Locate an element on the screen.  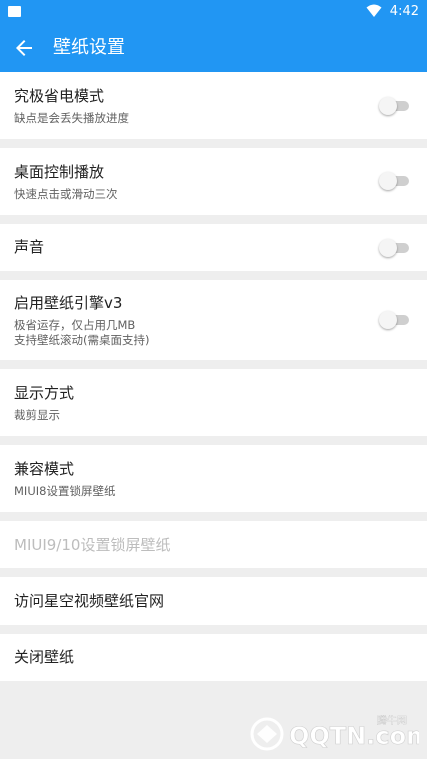
desktop-control-switch is located at coordinates (394, 181).